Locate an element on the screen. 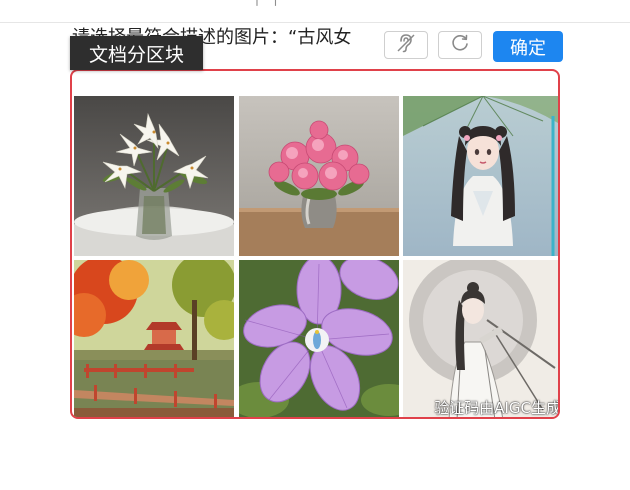  document-section-label: 文档分区块 is located at coordinates (136, 53).